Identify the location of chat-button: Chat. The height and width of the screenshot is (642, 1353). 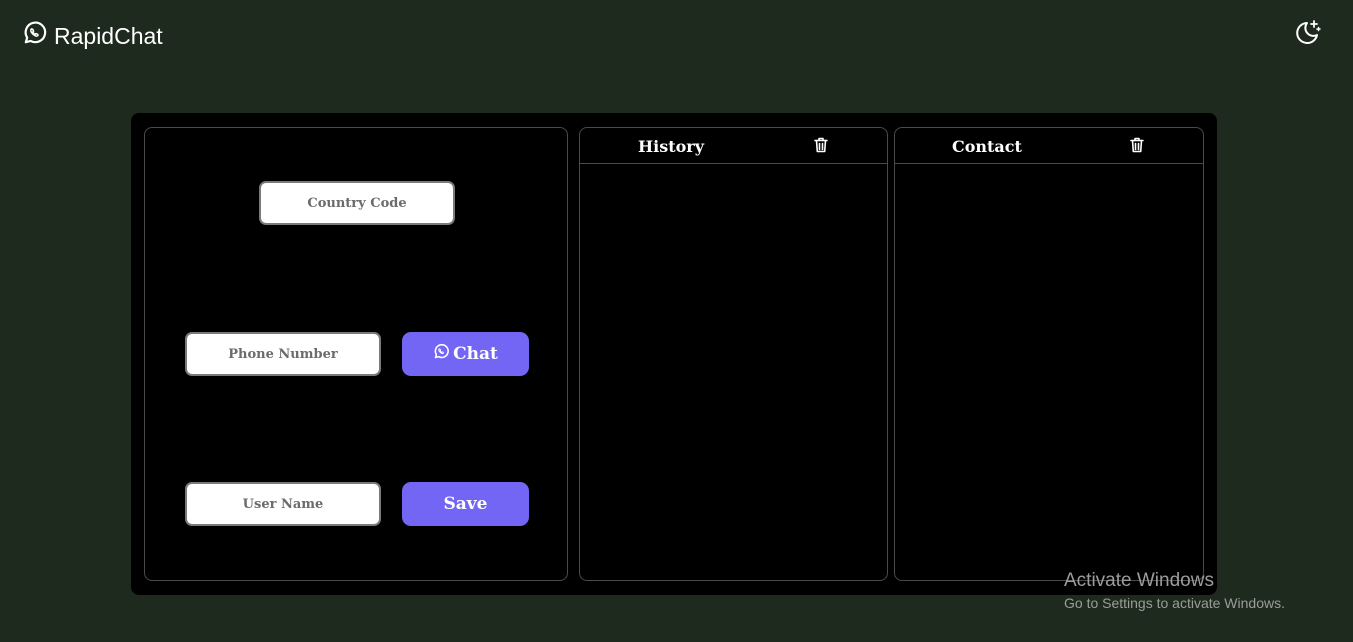
(465, 354).